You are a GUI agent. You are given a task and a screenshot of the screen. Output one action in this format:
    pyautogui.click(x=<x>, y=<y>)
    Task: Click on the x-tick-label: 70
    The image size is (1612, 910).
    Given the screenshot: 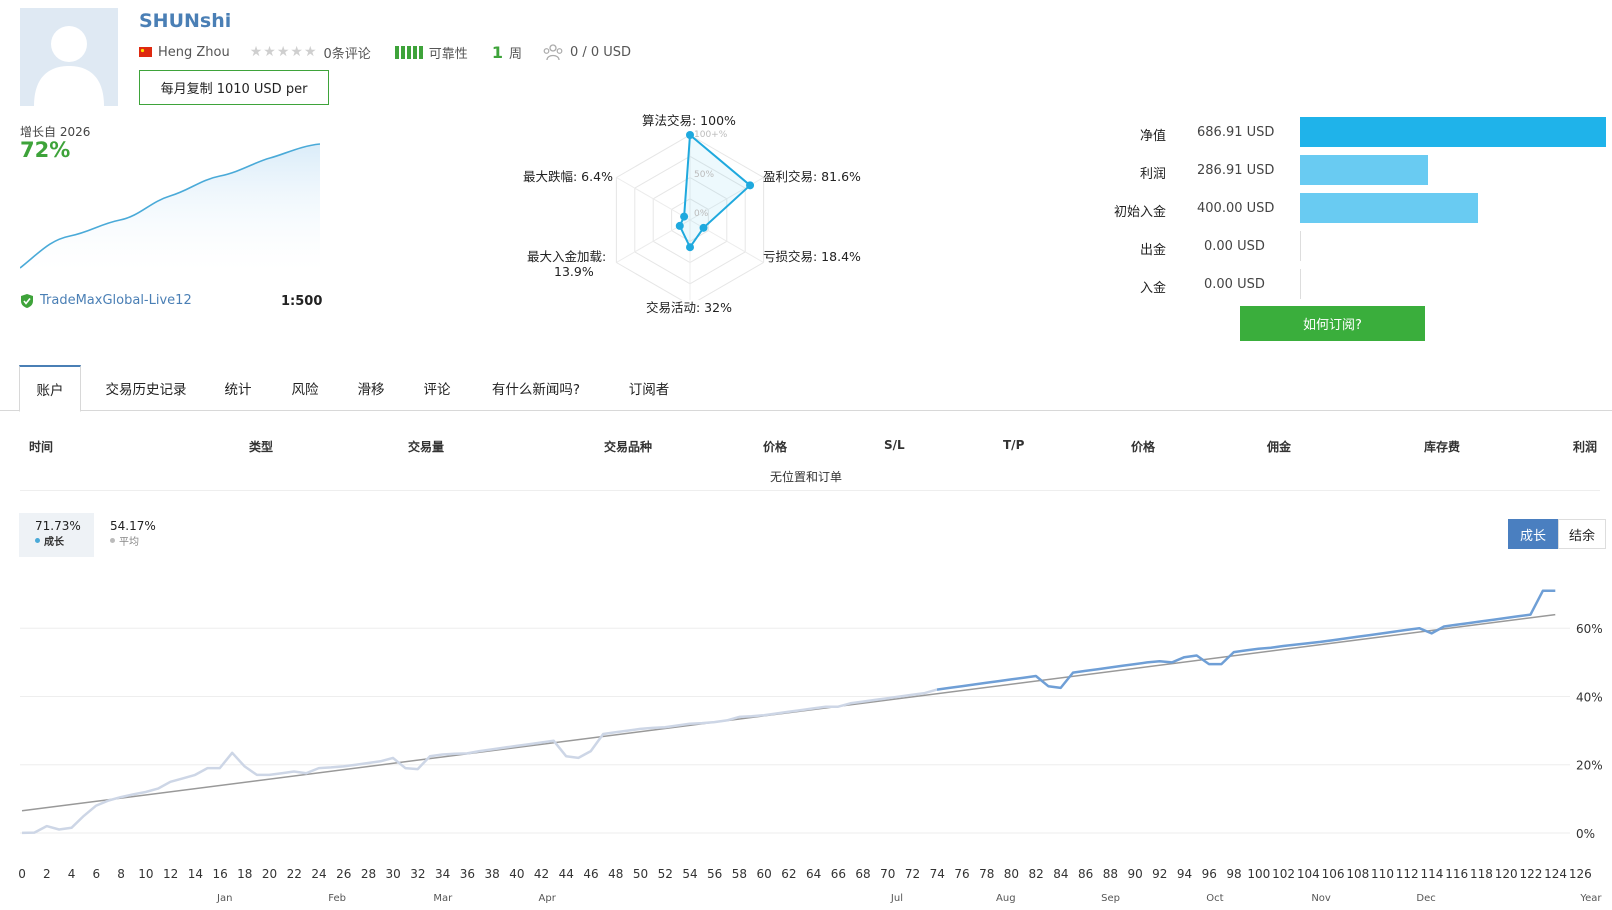 What is the action you would take?
    pyautogui.click(x=888, y=874)
    